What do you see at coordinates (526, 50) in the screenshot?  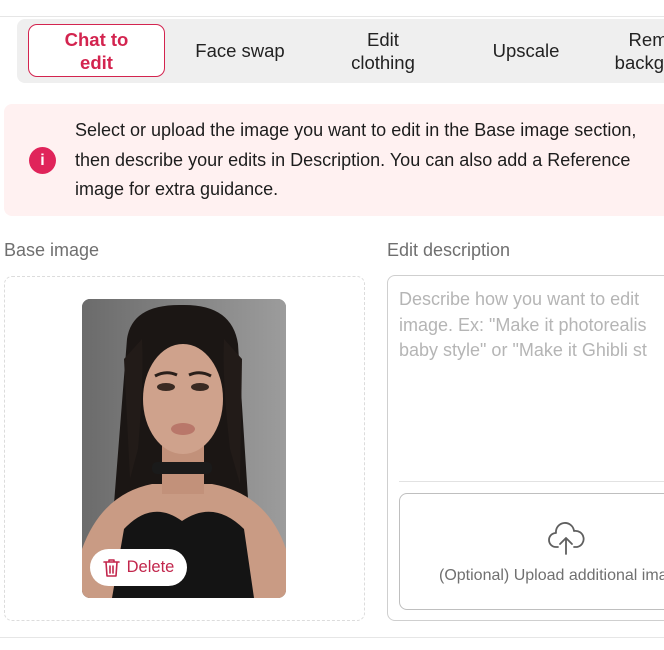 I see `tab-upscale: Upscale` at bounding box center [526, 50].